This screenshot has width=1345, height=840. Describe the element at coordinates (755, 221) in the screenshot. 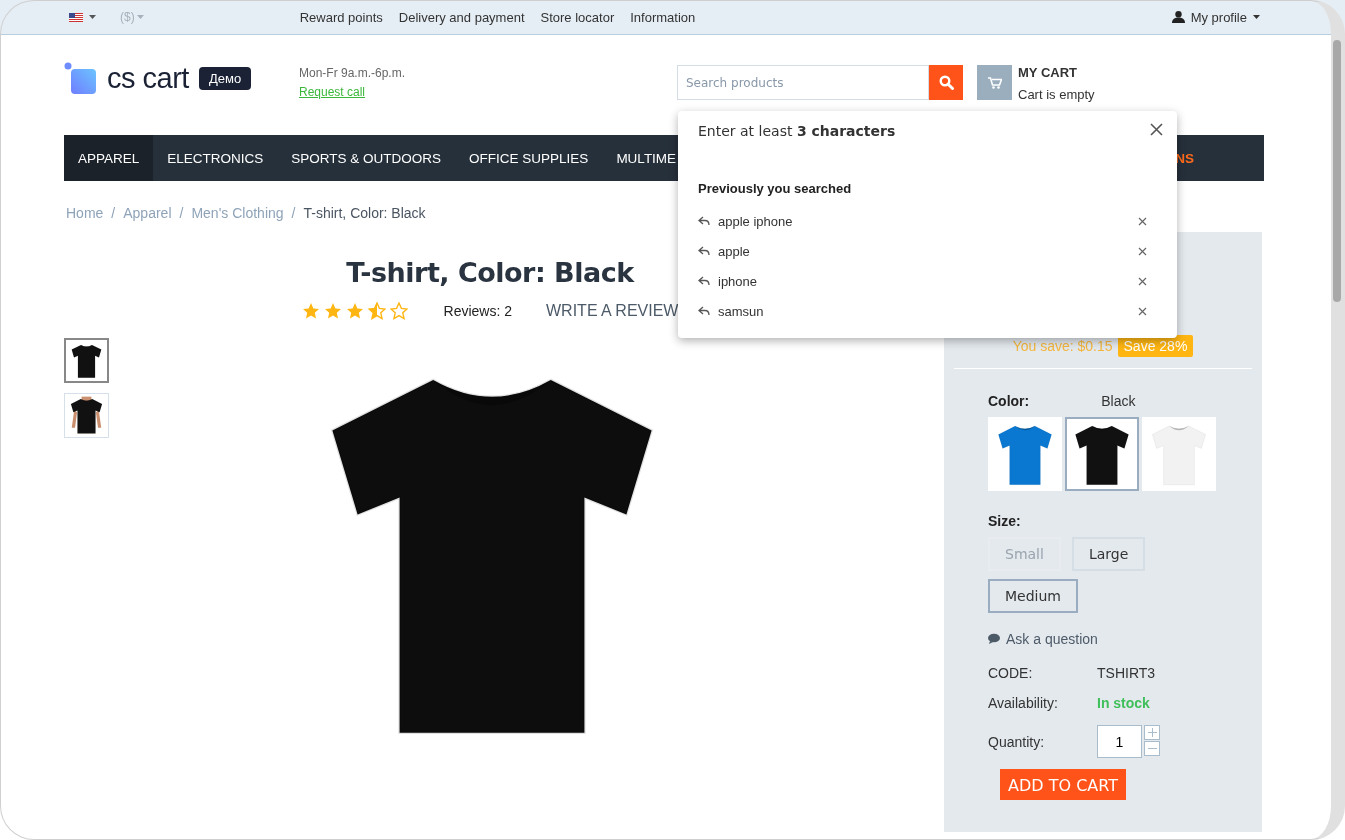

I see `history-item: apple iphone` at that location.